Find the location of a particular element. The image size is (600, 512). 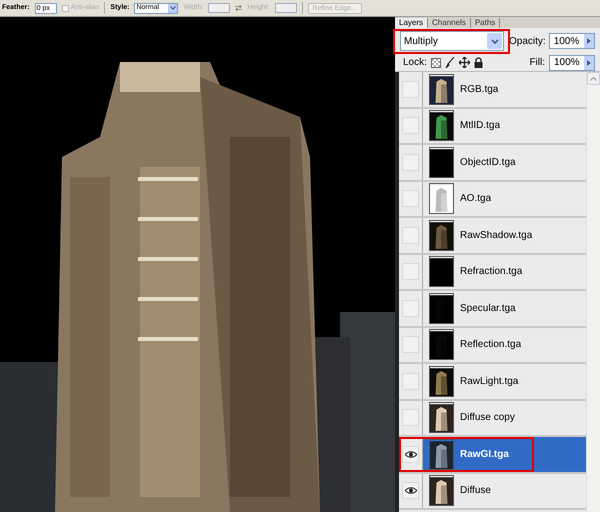

layer-name: ObjectID.tga is located at coordinates (488, 163).